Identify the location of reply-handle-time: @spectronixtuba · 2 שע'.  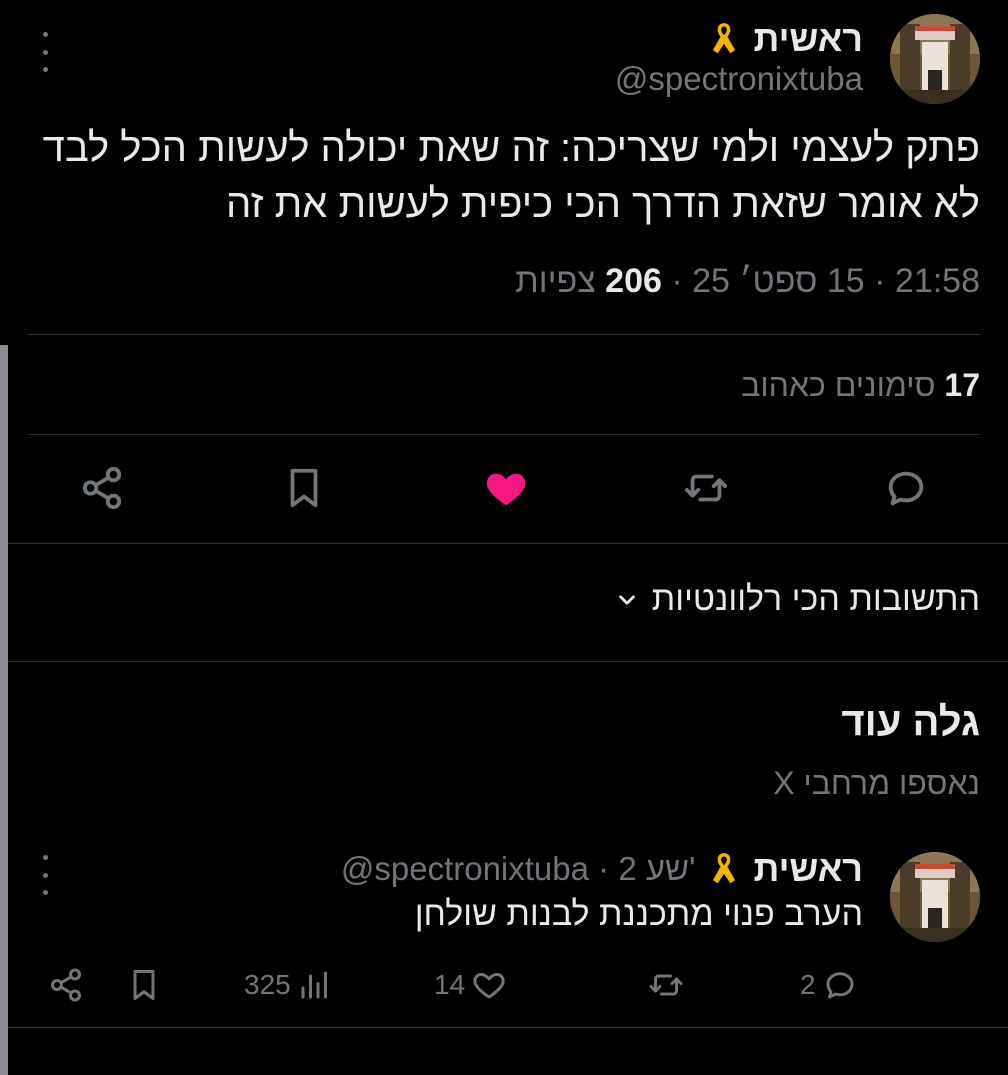
(518, 869).